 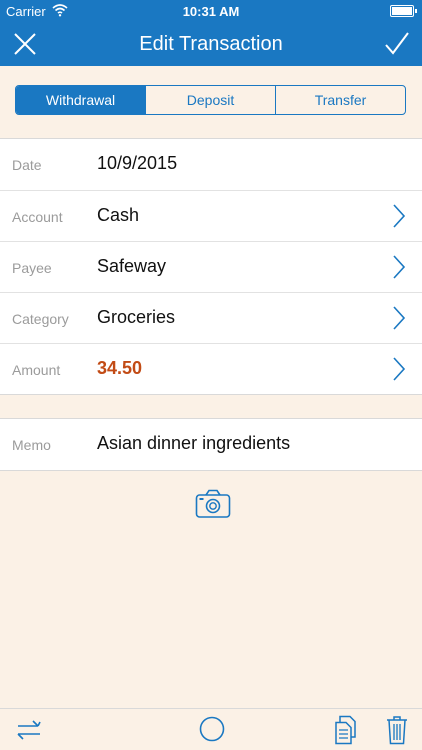 What do you see at coordinates (397, 732) in the screenshot?
I see `trash-icon` at bounding box center [397, 732].